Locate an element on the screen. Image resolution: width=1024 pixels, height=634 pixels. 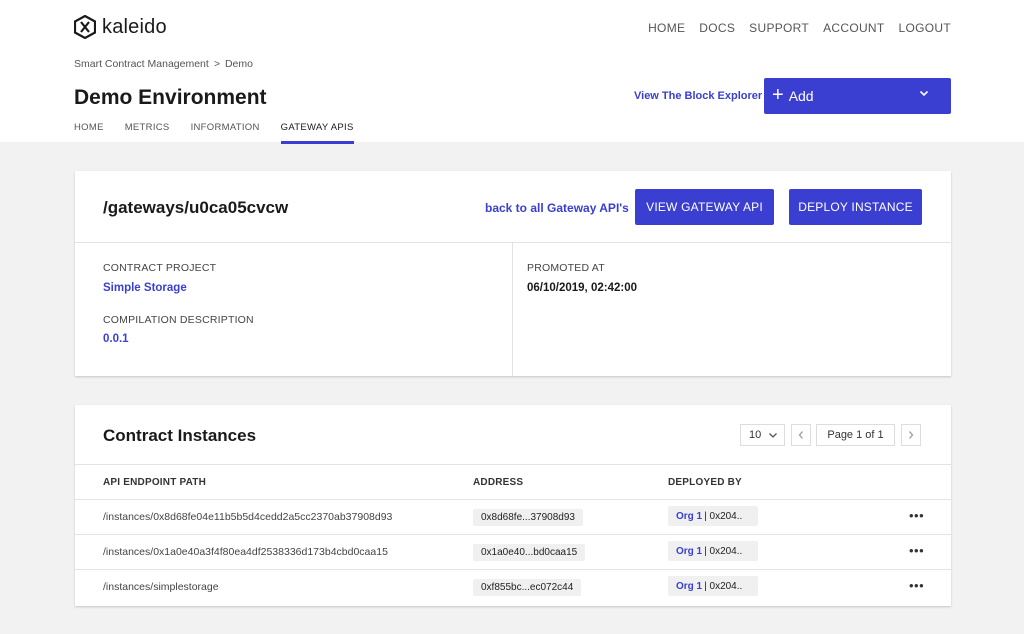
nav-home: HOME is located at coordinates (666, 28).